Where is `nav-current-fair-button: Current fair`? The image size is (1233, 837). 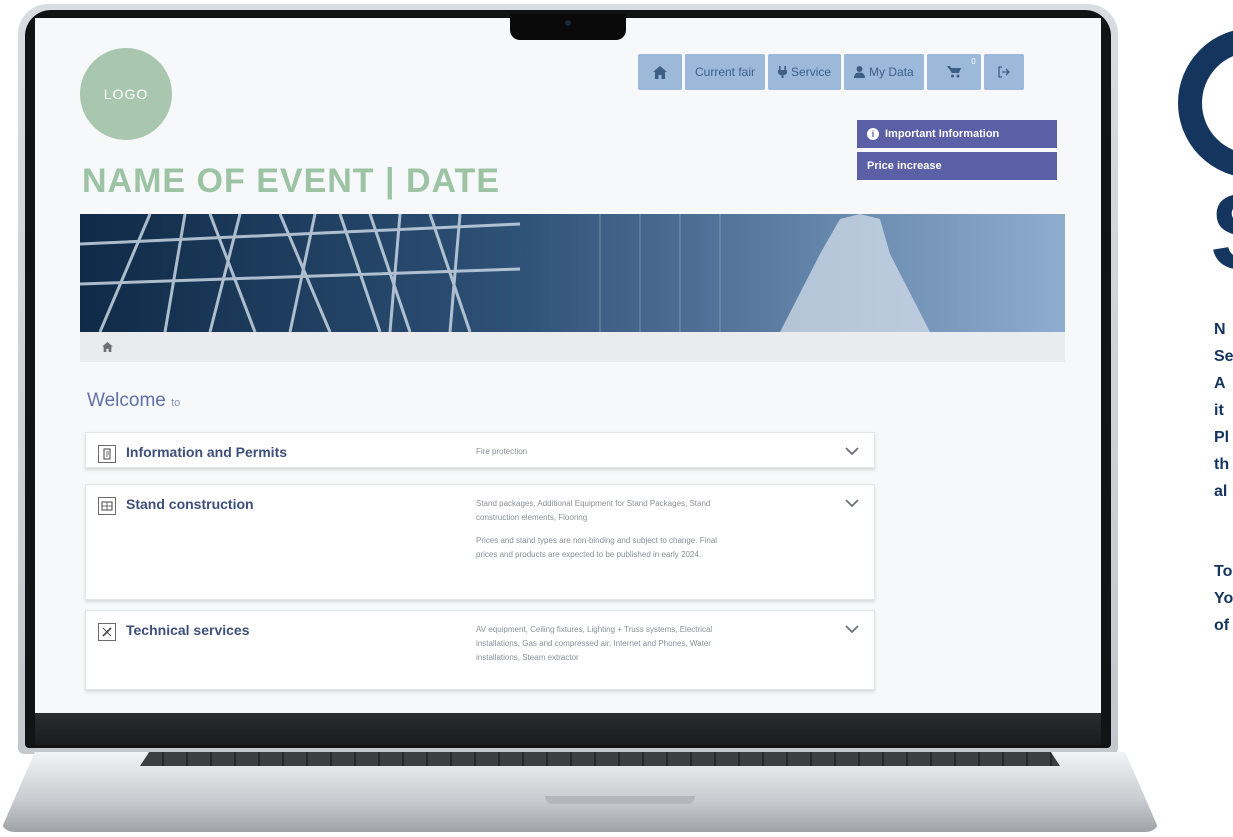
nav-current-fair-button: Current fair is located at coordinates (725, 72).